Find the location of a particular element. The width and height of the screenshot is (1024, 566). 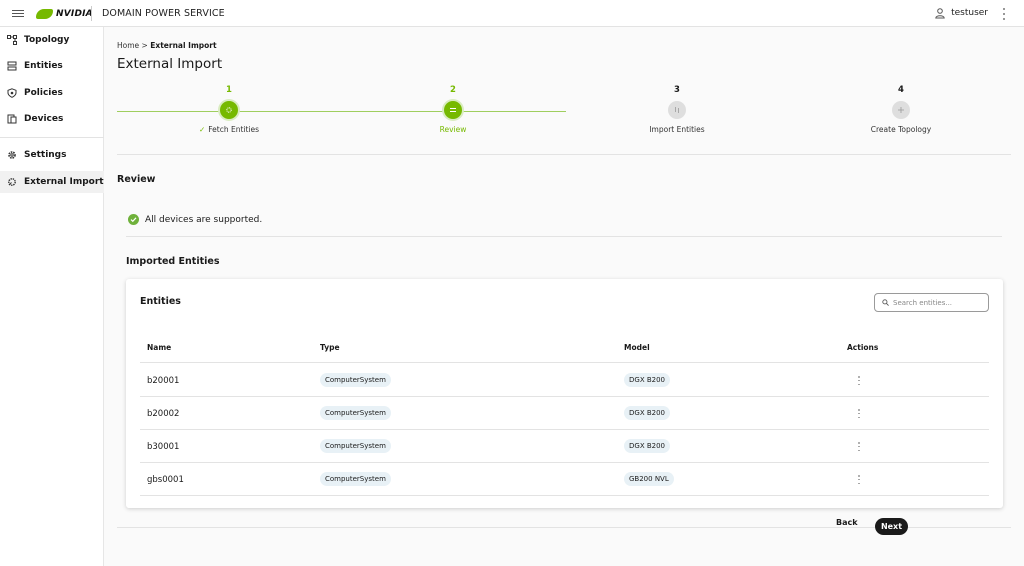

import-icon is located at coordinates (12, 182).